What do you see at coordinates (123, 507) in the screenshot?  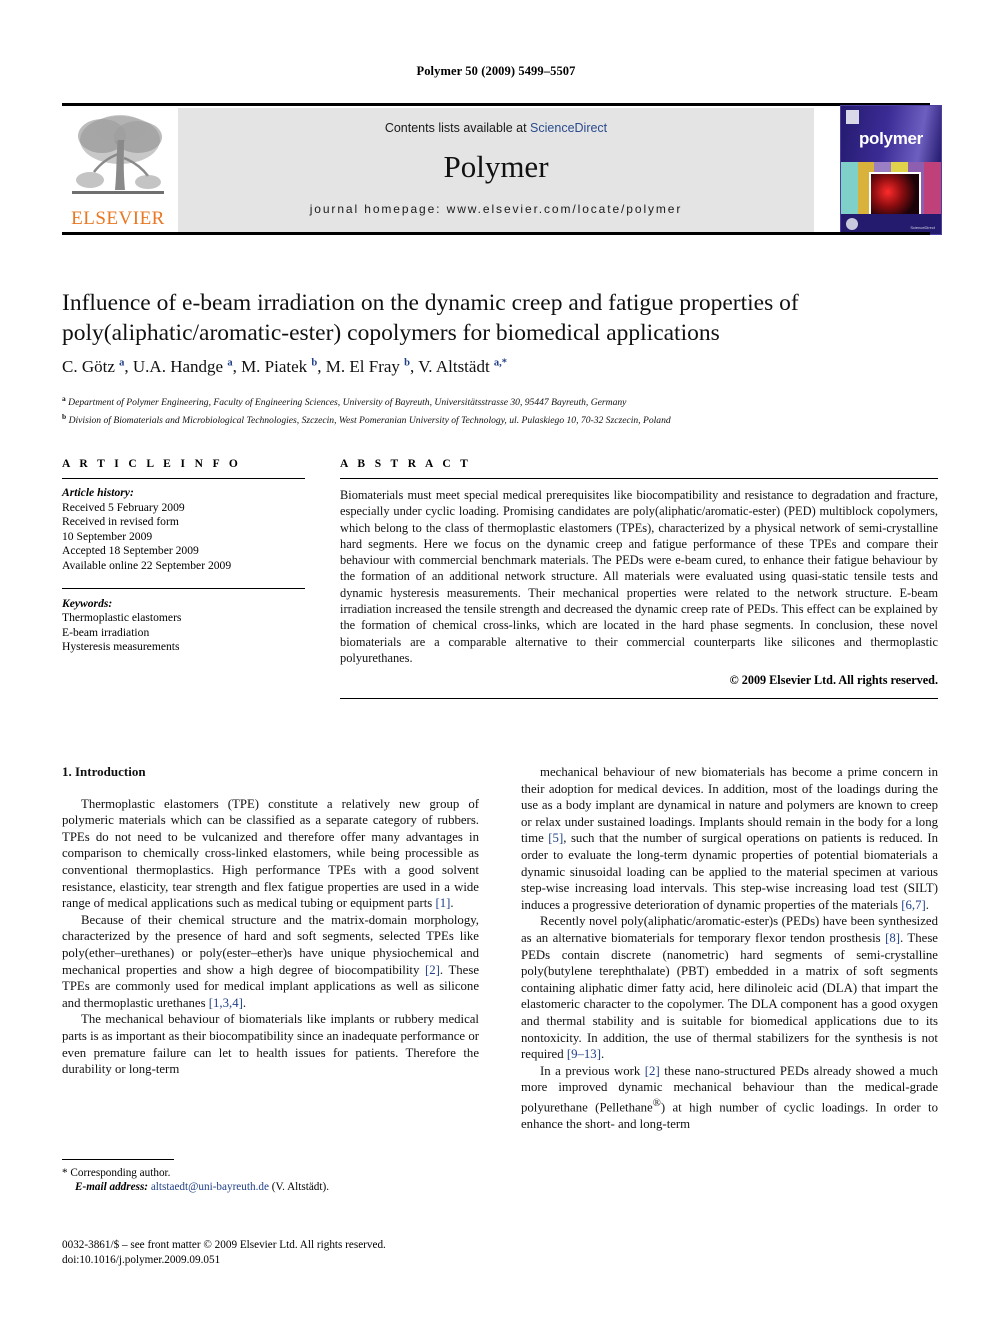 I see `history-item: Received 5 February 2009` at bounding box center [123, 507].